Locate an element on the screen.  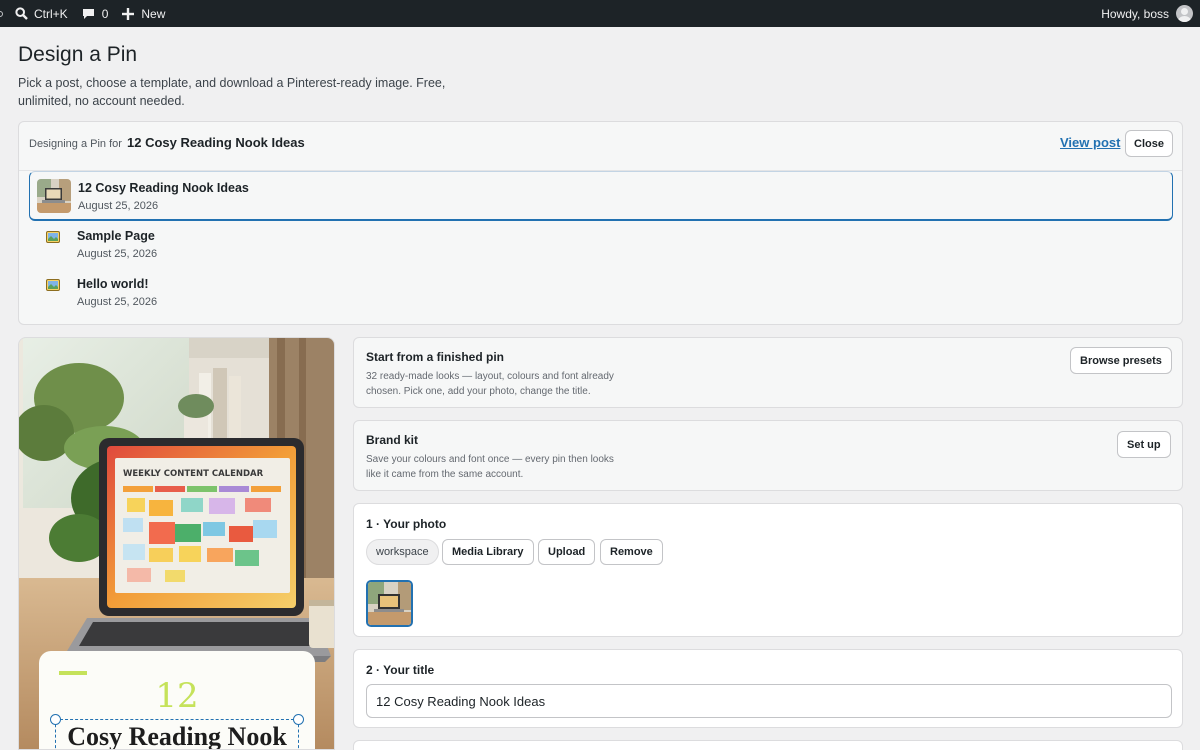
remove-button: Remove is located at coordinates (631, 552).